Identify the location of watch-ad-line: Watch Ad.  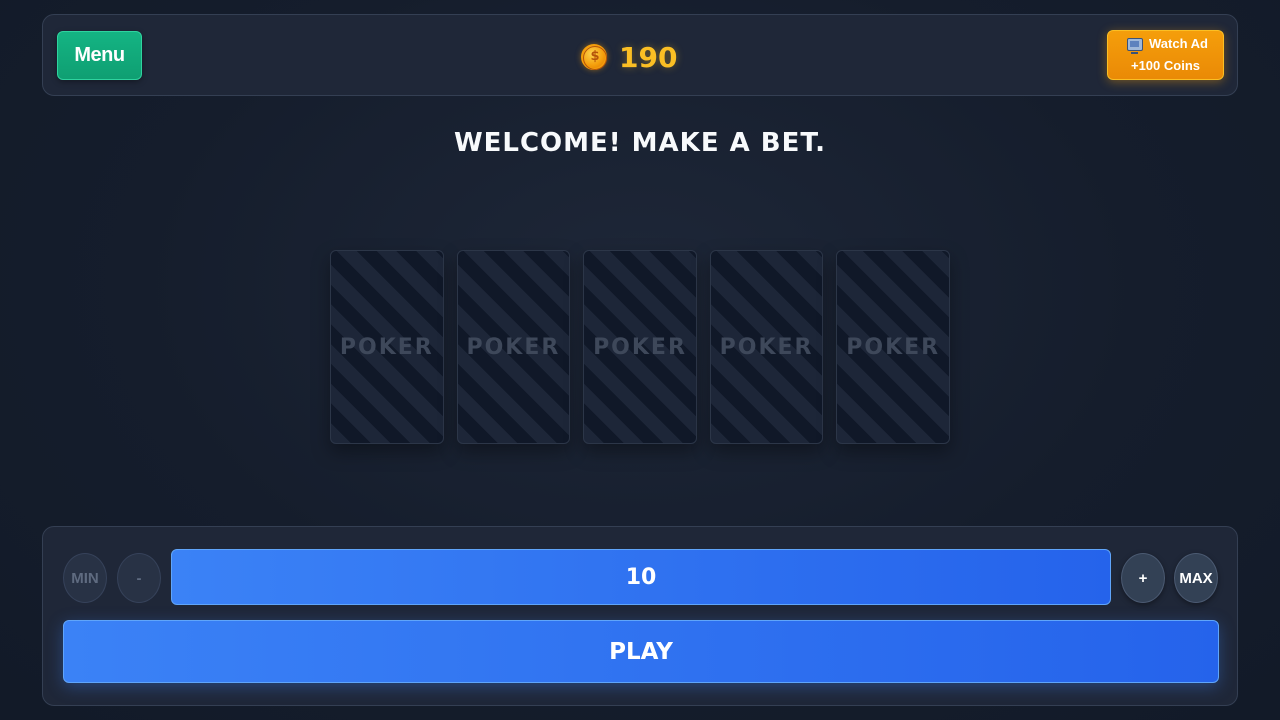
(1167, 44).